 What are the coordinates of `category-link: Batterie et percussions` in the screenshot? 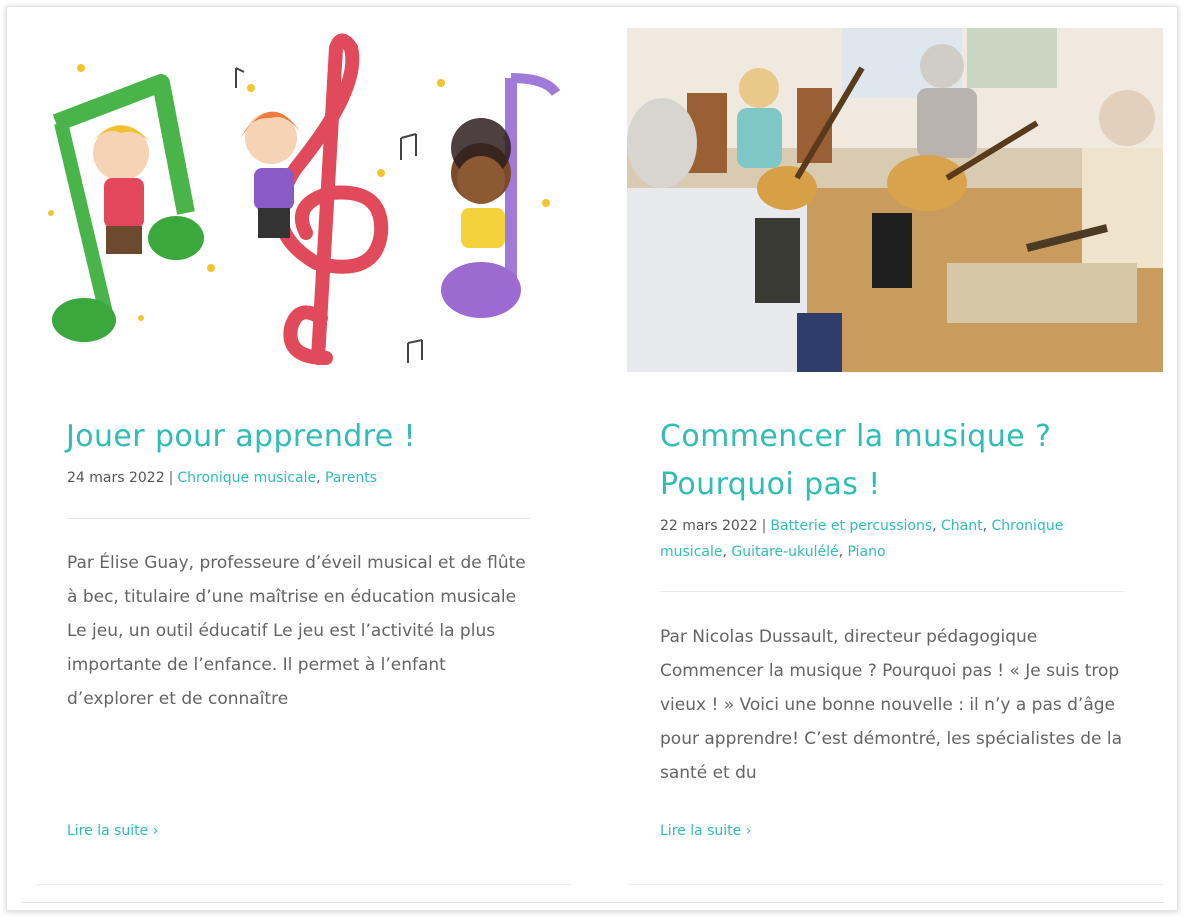 It's located at (851, 526).